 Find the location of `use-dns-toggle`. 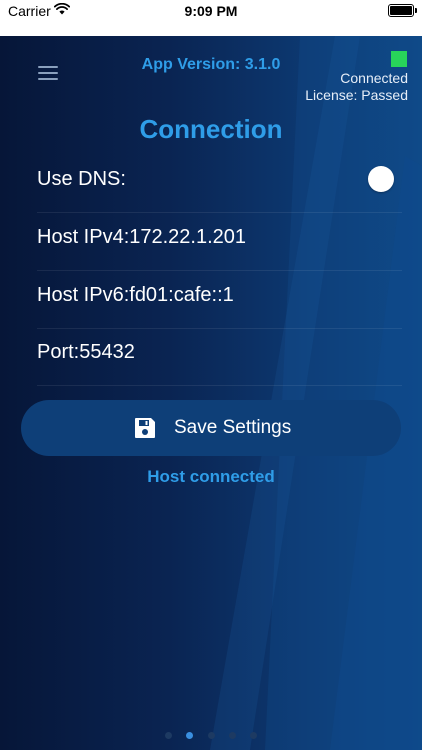

use-dns-toggle is located at coordinates (381, 179).